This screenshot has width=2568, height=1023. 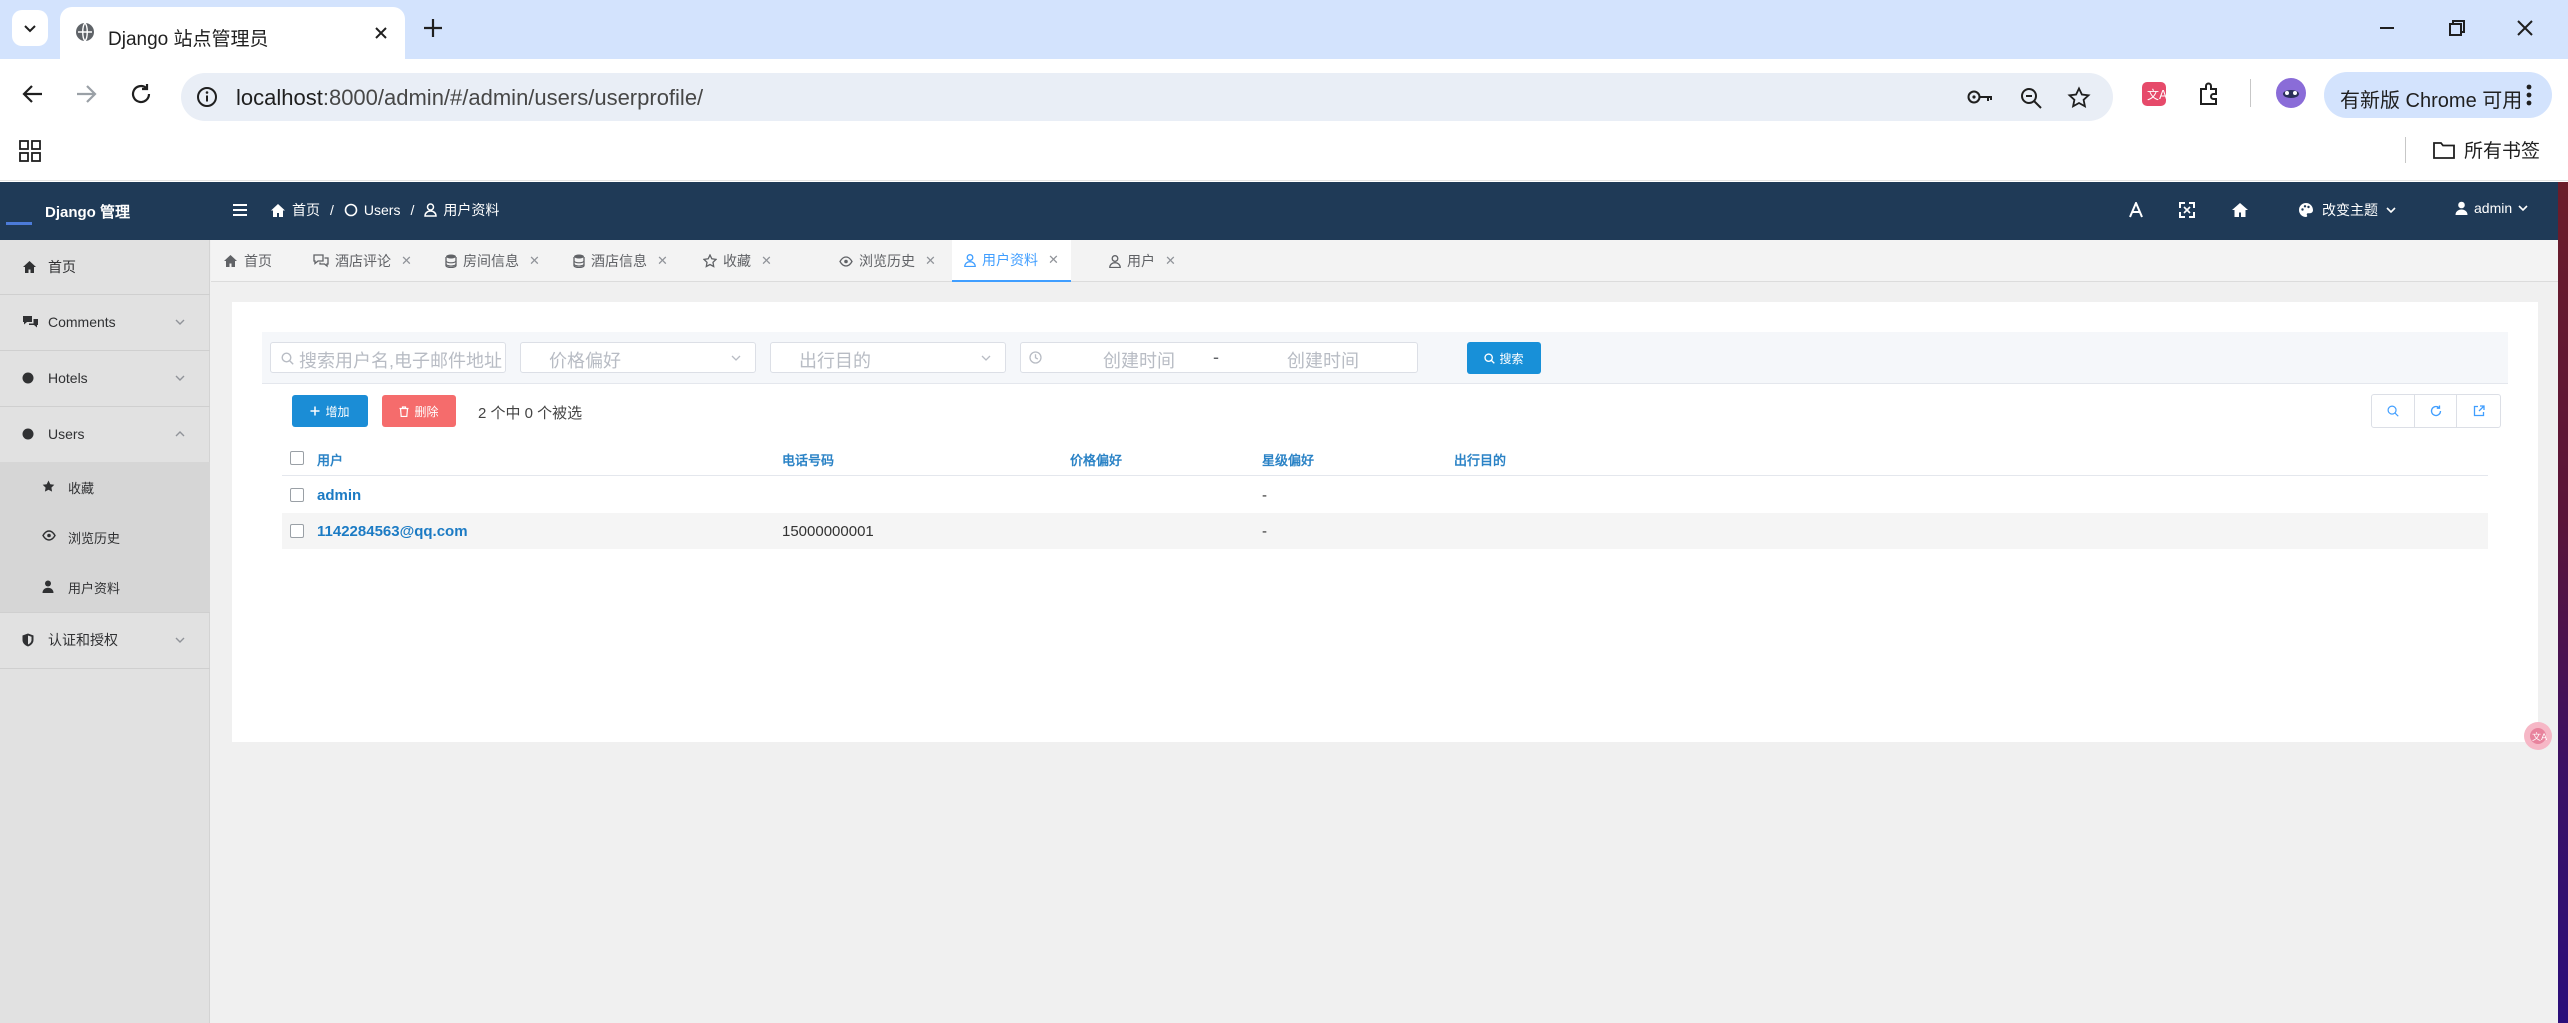 What do you see at coordinates (737, 261) in the screenshot?
I see `tab-favorites: 收藏 ✕` at bounding box center [737, 261].